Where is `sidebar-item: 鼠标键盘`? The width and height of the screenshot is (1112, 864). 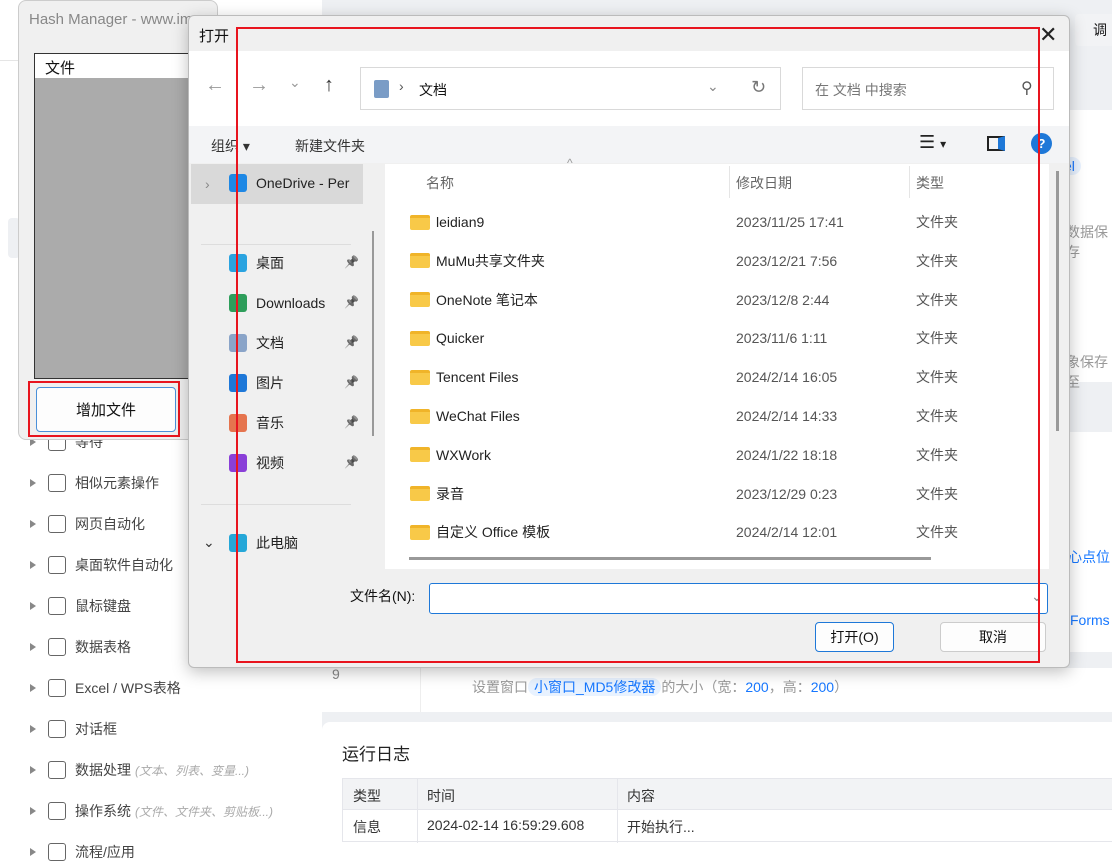
sidebar-item: 鼠标键盘 is located at coordinates (80, 606).